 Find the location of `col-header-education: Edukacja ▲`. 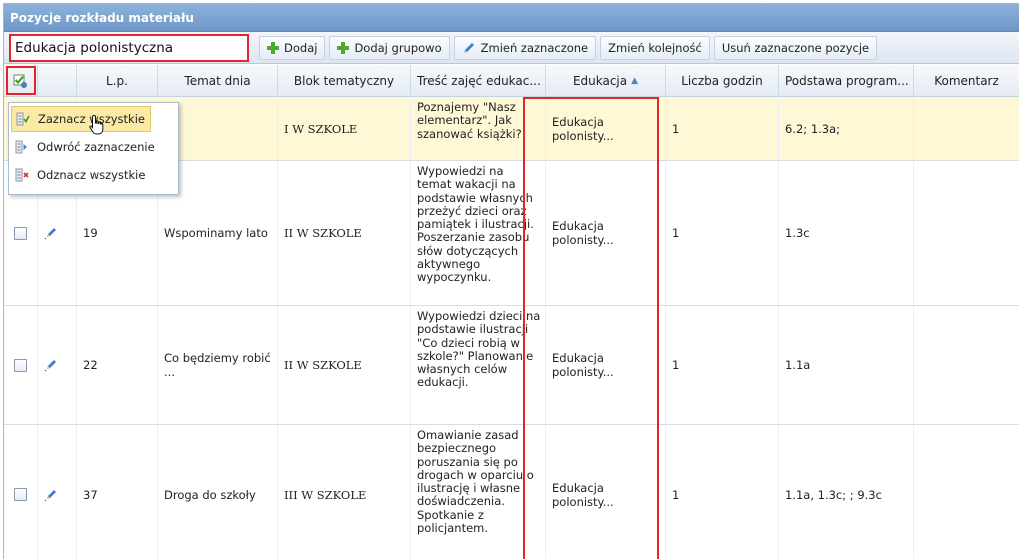

col-header-education: Edukacja ▲ is located at coordinates (606, 81).